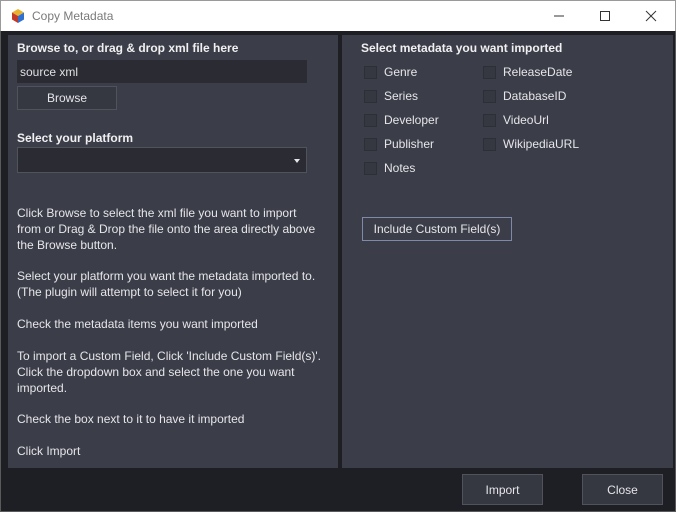 The image size is (676, 512). I want to click on instruction-line: imported., so click(42, 388).